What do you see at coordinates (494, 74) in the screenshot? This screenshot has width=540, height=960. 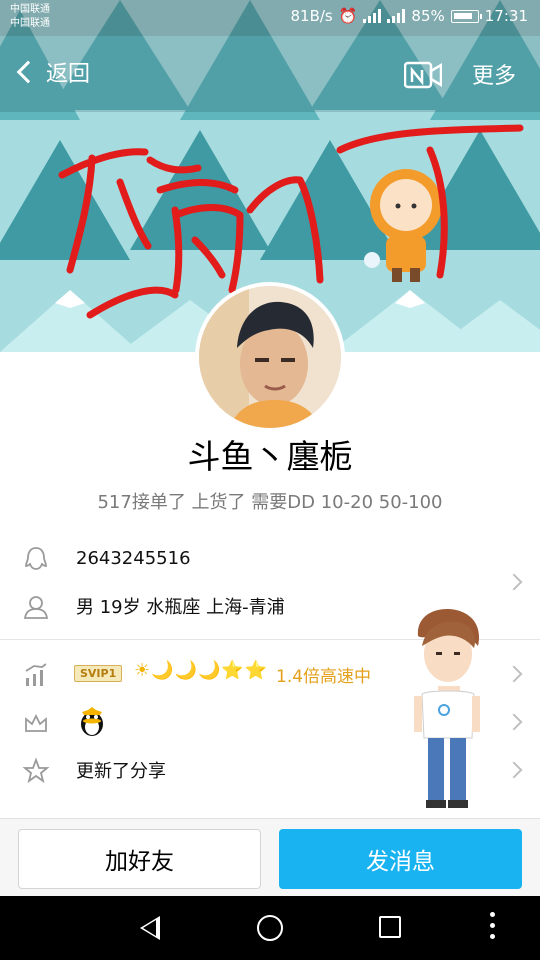 I see `more-button: 更多` at bounding box center [494, 74].